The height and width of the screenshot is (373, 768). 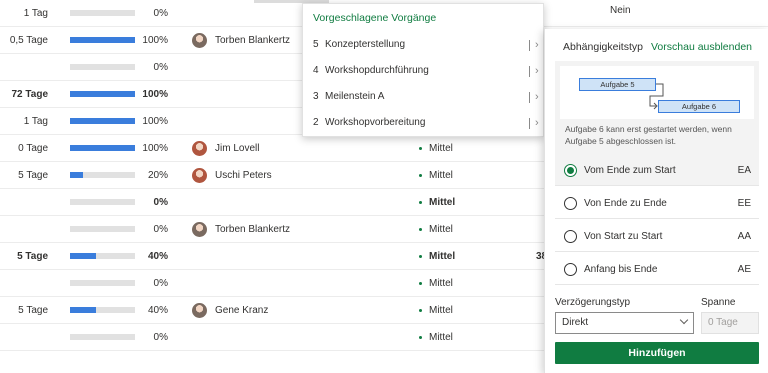 I want to click on suggestion-number: 5, so click(x=316, y=44).